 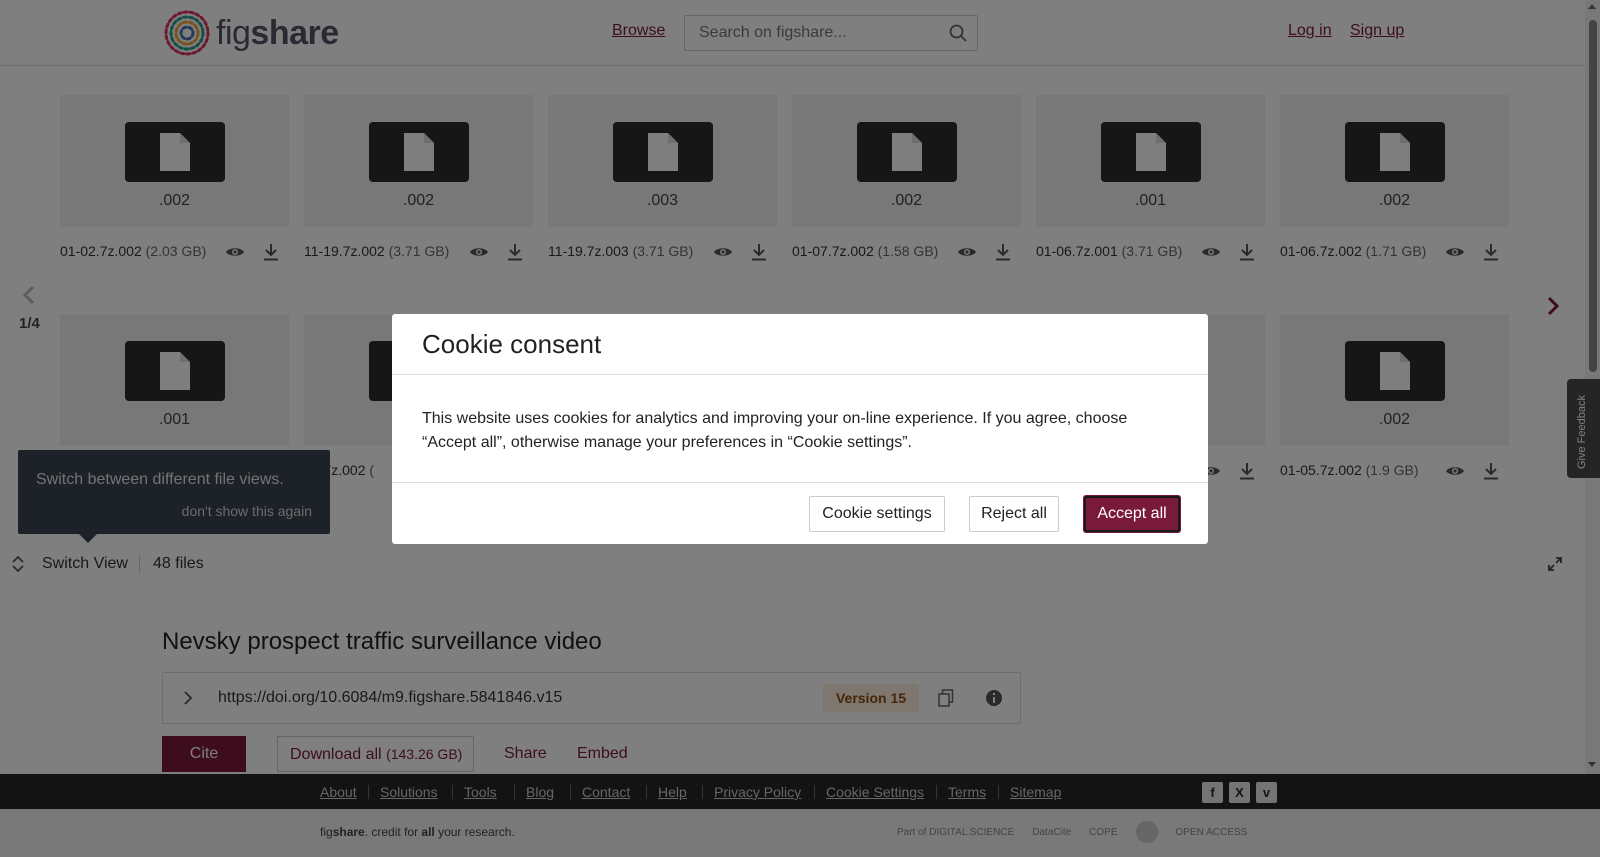 I want to click on accept-all-button: Accept all, so click(x=1132, y=514).